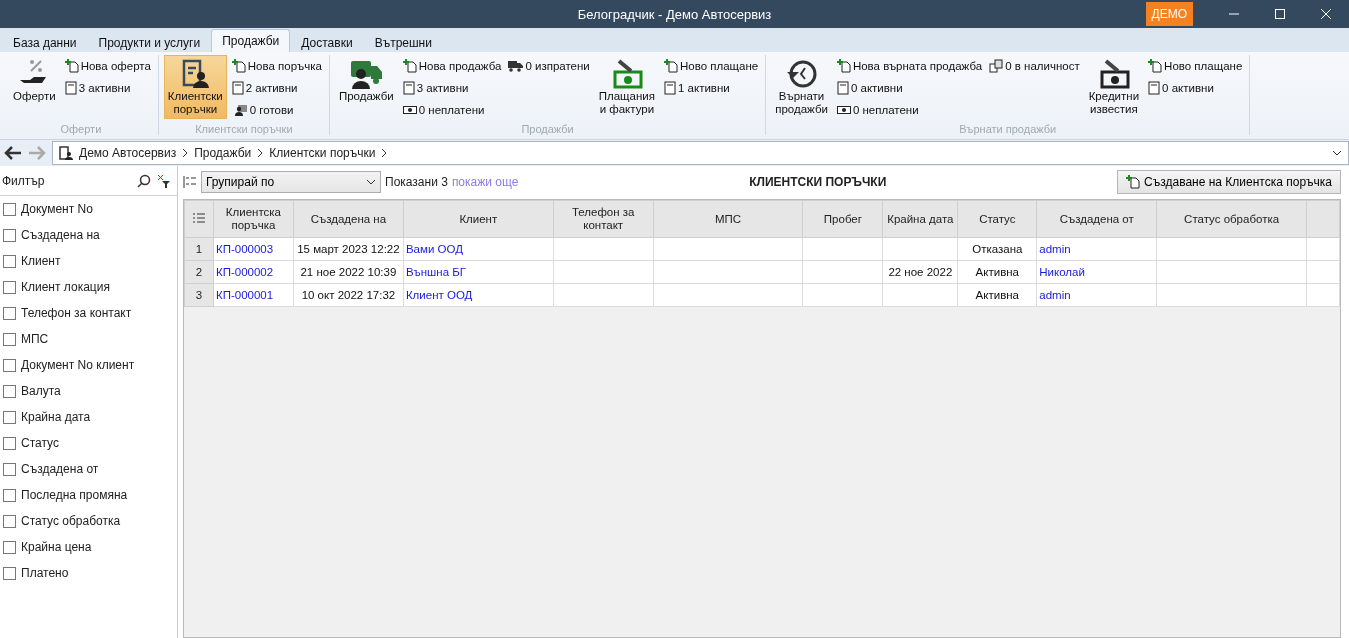 The image size is (1349, 638). Describe the element at coordinates (1034, 65) in the screenshot. I see `ribbon-small-button: 0 в наличност` at that location.